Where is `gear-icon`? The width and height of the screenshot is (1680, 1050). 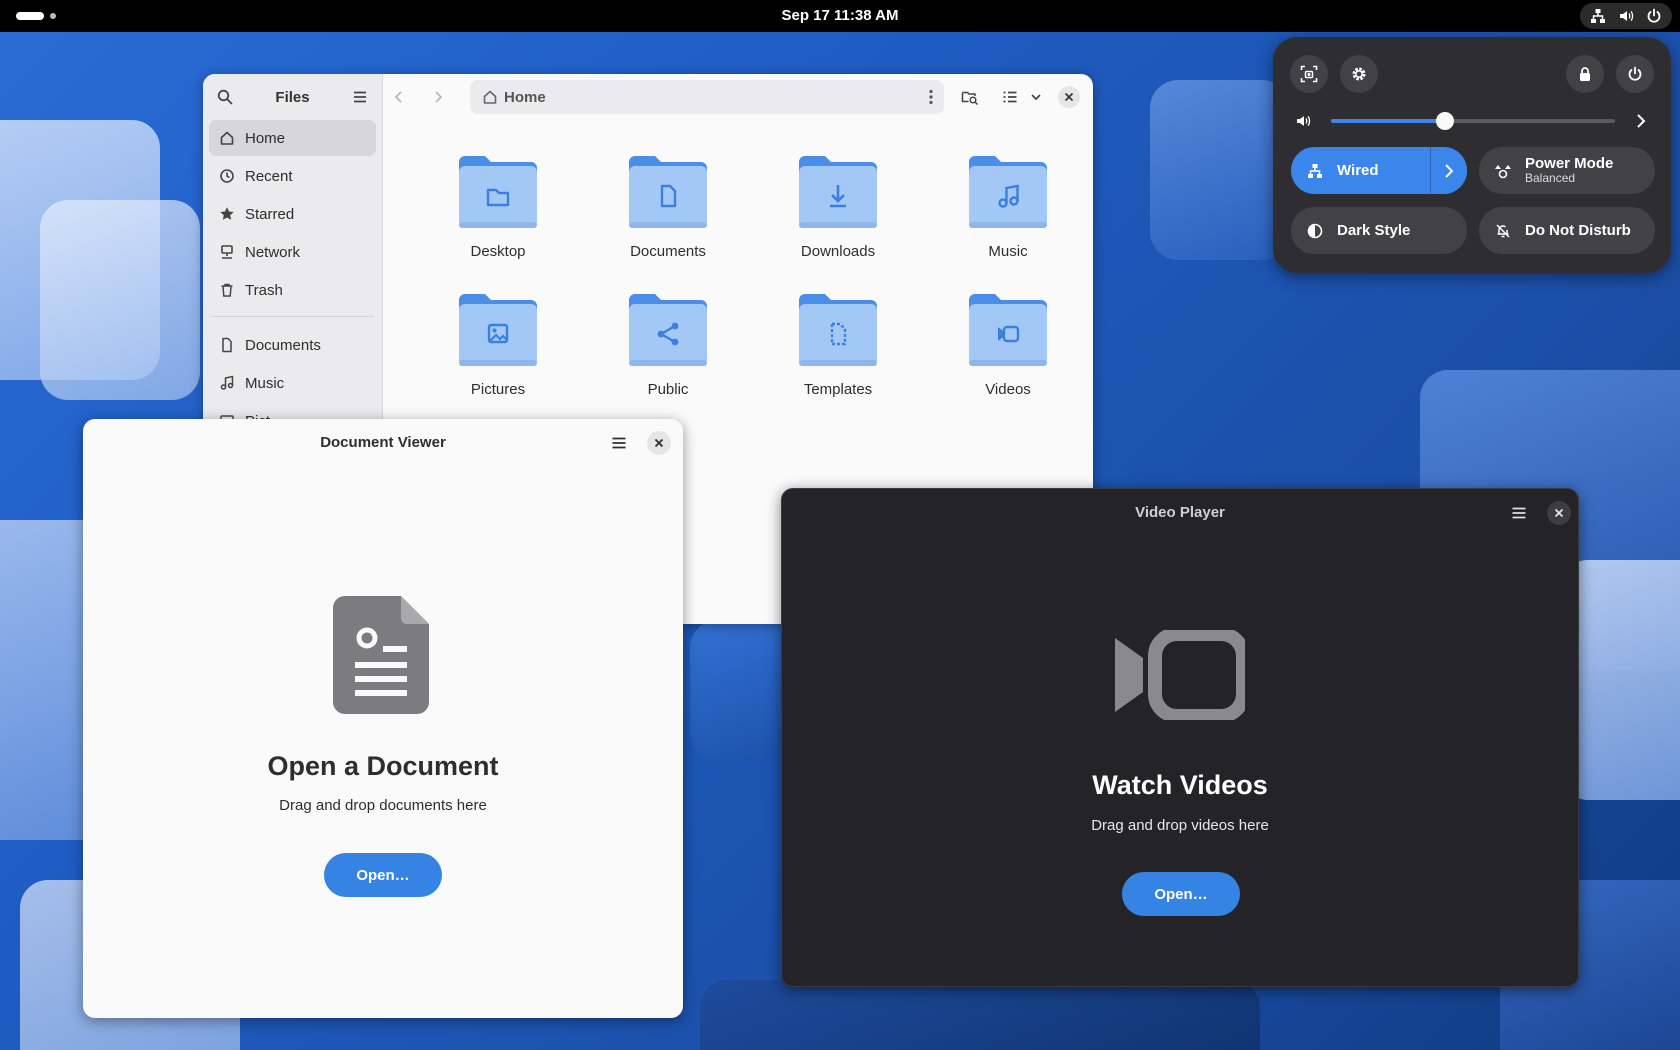 gear-icon is located at coordinates (1359, 74).